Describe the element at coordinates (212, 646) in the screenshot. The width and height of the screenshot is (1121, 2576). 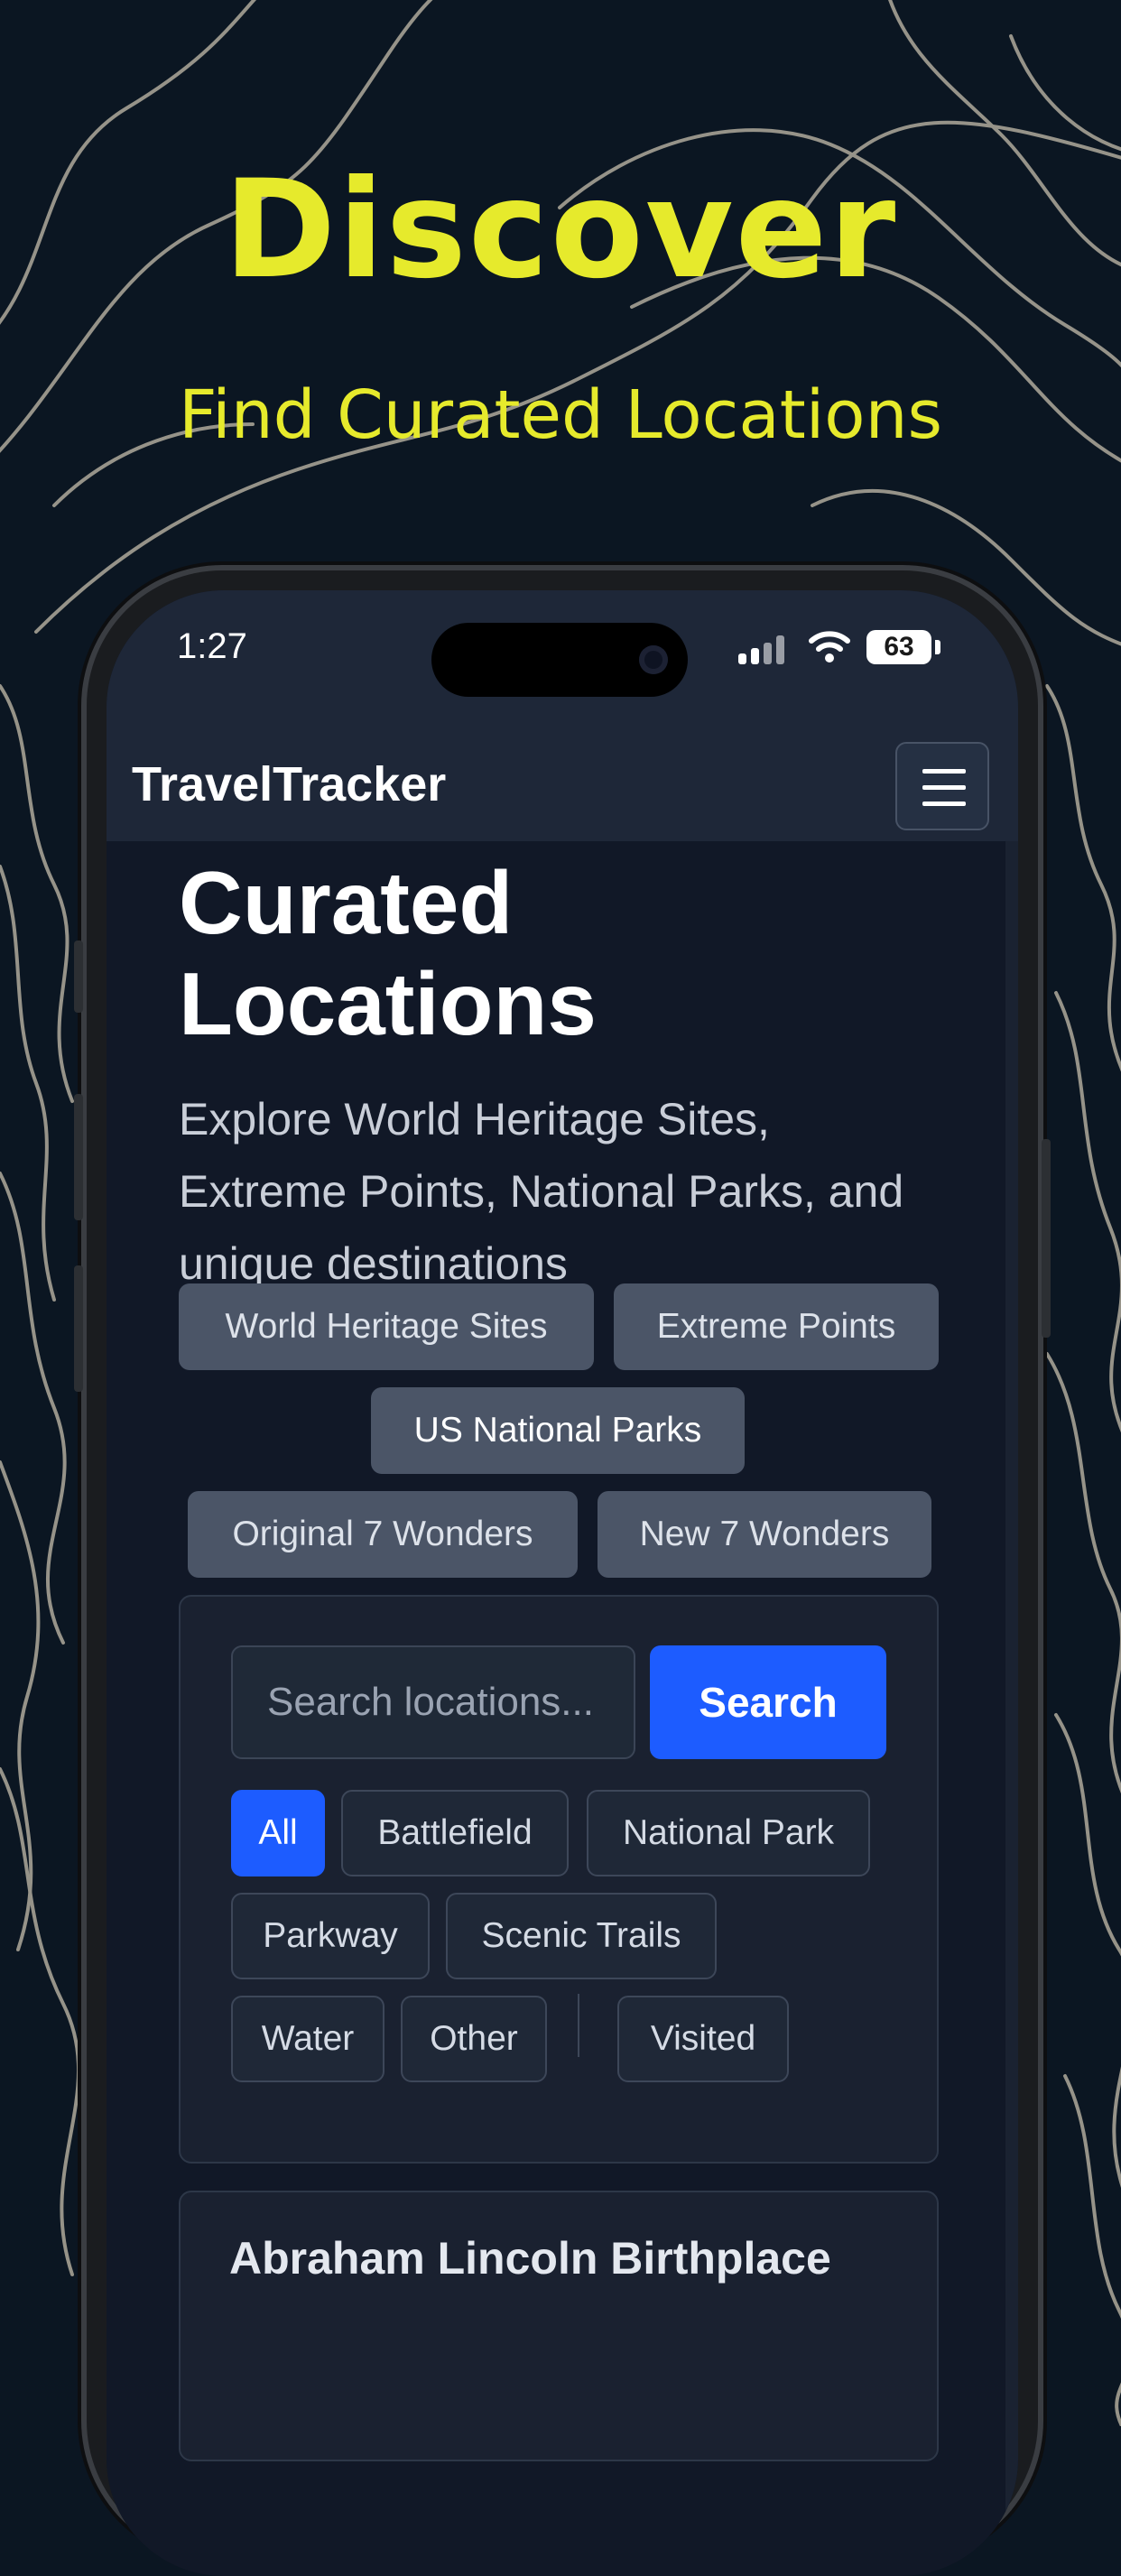
I see `status-time: 1:27` at that location.